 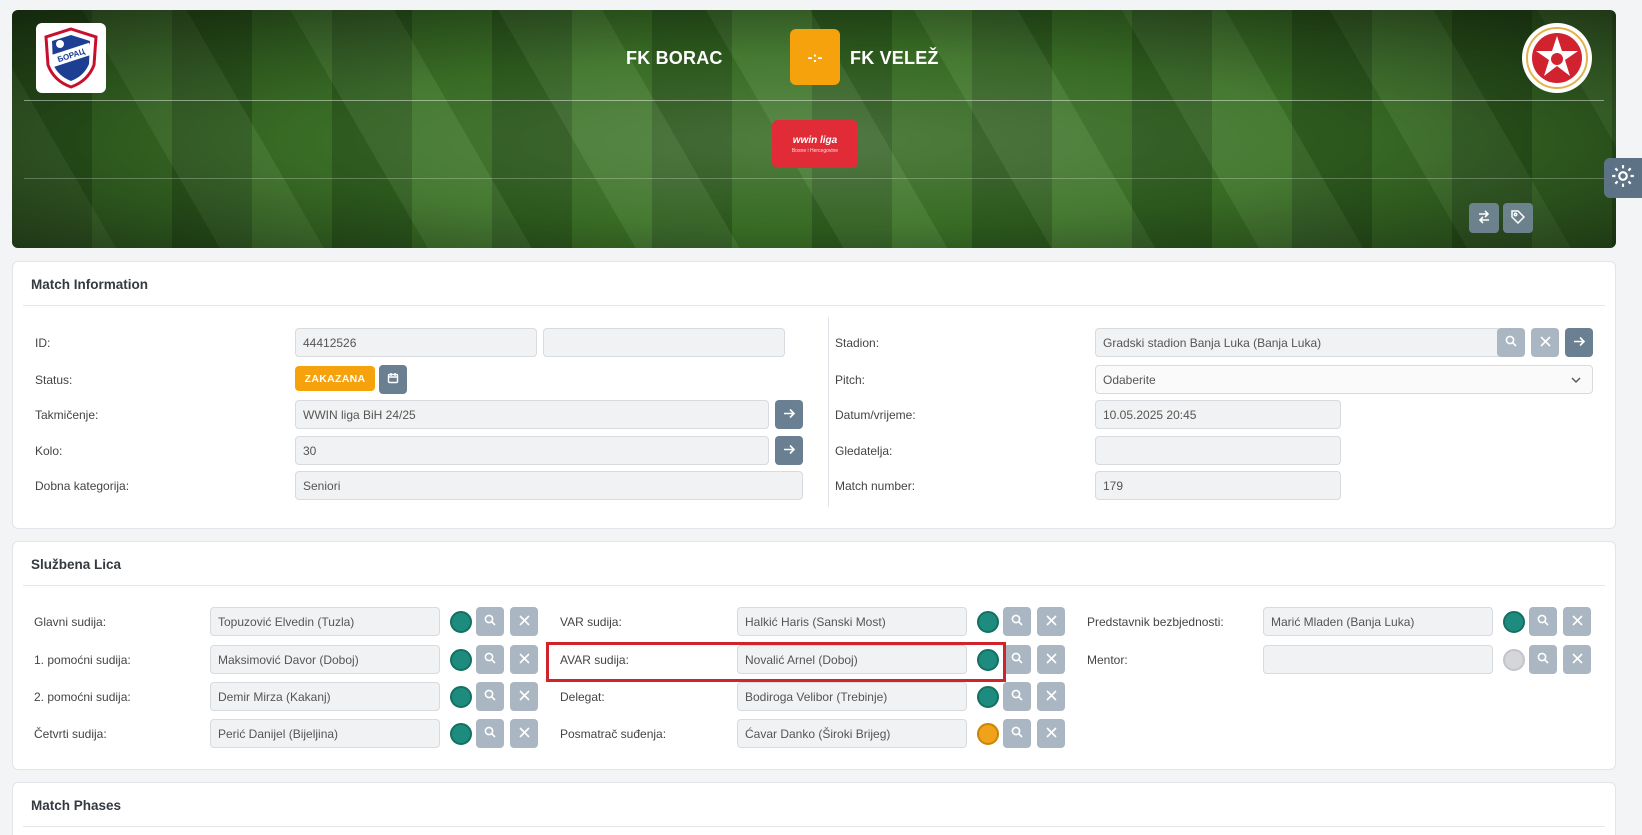 What do you see at coordinates (1218, 450) in the screenshot?
I see `spectators-field` at bounding box center [1218, 450].